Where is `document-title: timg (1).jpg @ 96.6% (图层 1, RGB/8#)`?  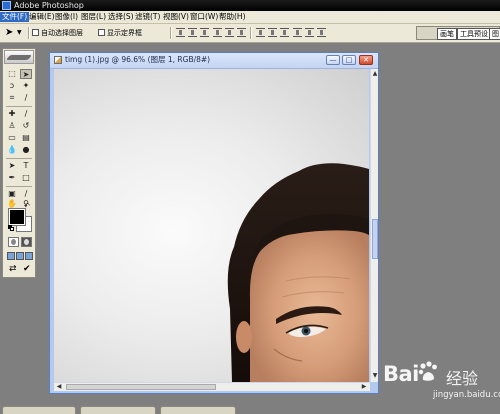
document-title: timg (1).jpg @ 96.6% (图层 1, RGB/8#) is located at coordinates (138, 59).